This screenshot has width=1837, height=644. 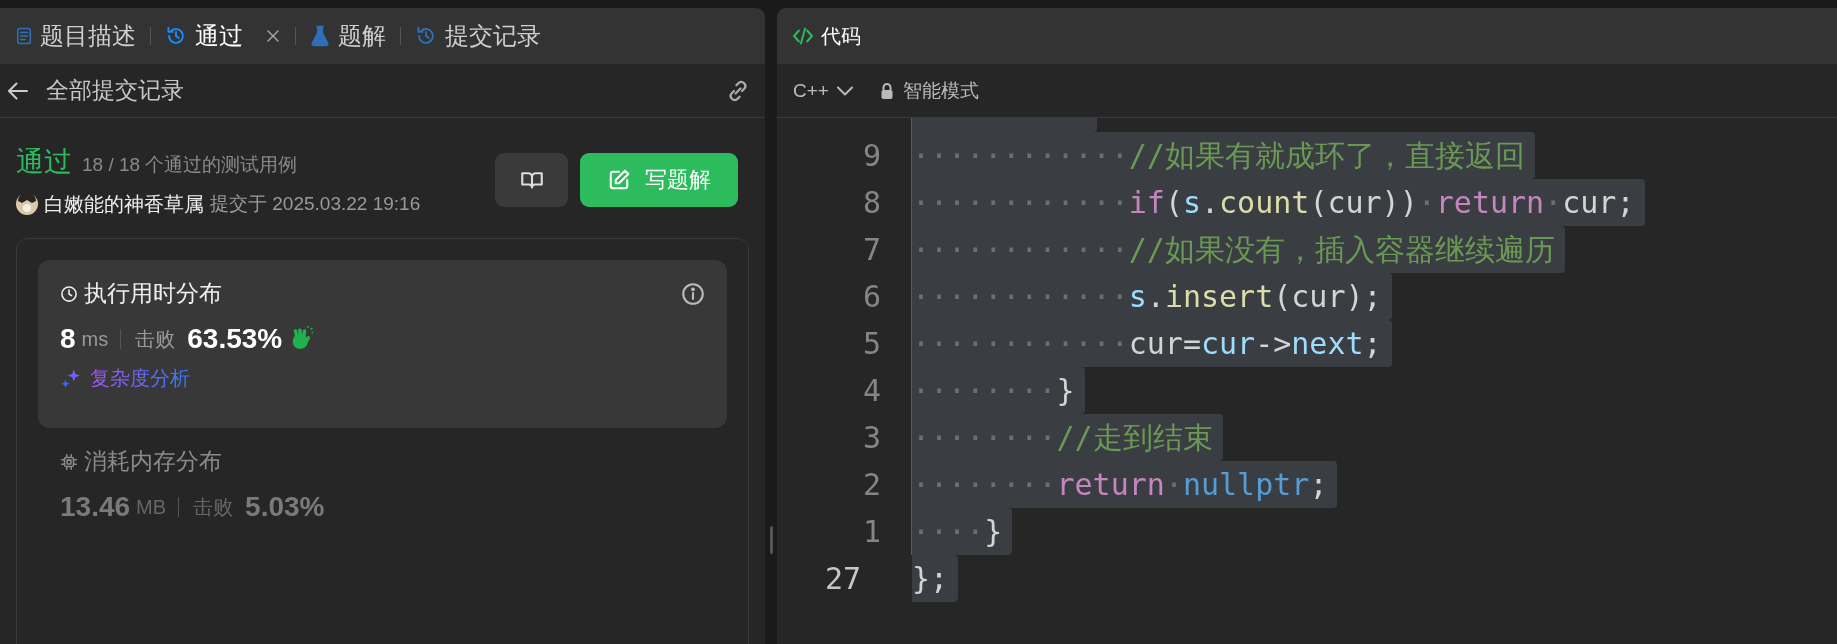 What do you see at coordinates (76, 36) in the screenshot?
I see `tab: 题目描述` at bounding box center [76, 36].